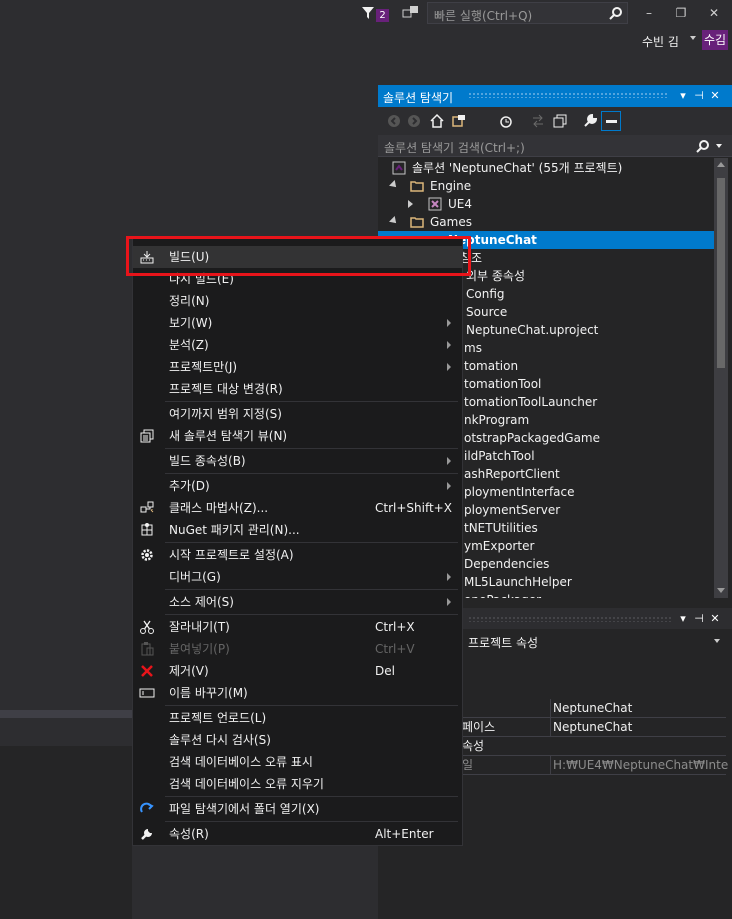 This screenshot has width=732, height=919. I want to click on preview-selected-items-button, so click(611, 121).